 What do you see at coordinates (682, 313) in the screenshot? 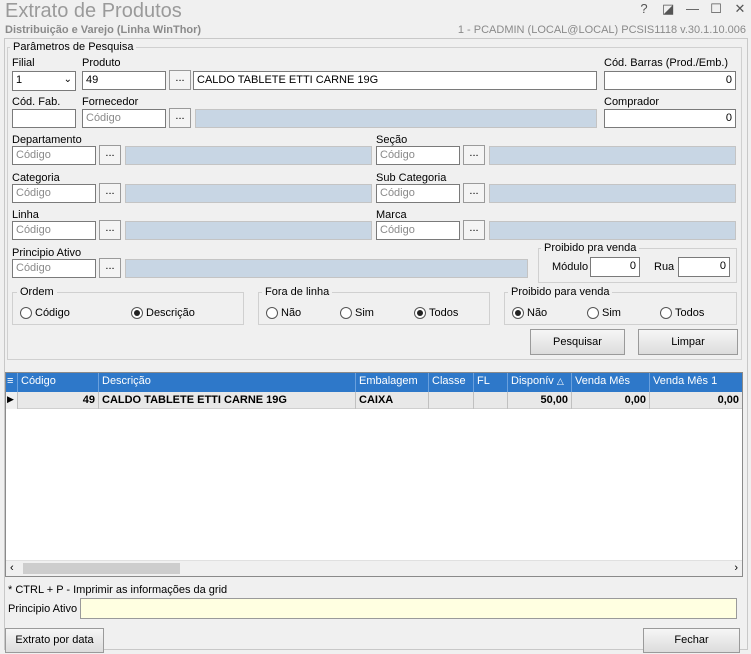
I see `proibido-todos-radio: Todos` at bounding box center [682, 313].